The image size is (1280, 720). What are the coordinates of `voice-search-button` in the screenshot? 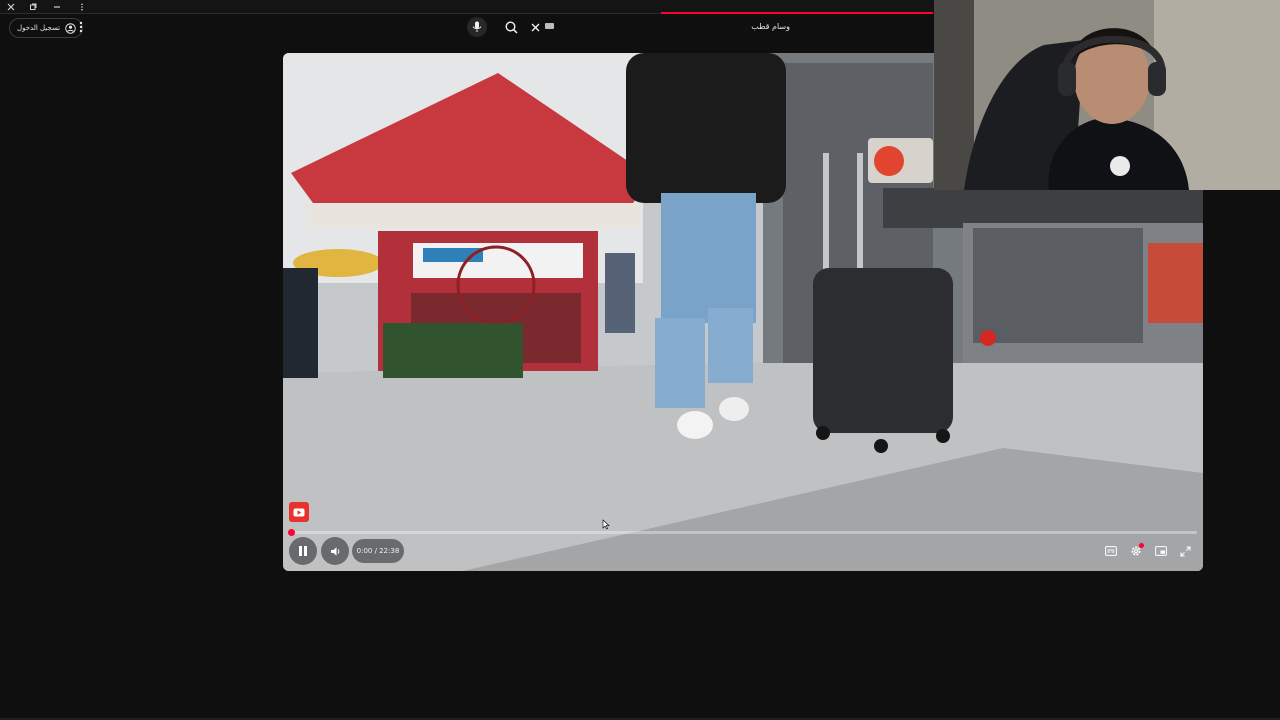 It's located at (477, 27).